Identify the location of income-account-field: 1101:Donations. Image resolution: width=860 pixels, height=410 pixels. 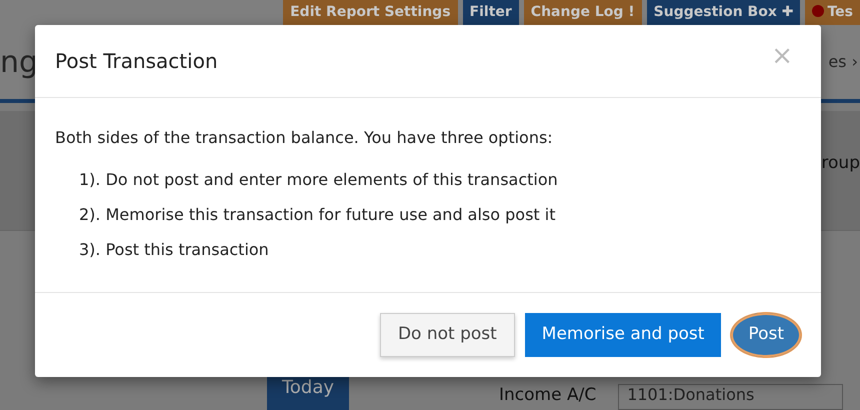
(731, 397).